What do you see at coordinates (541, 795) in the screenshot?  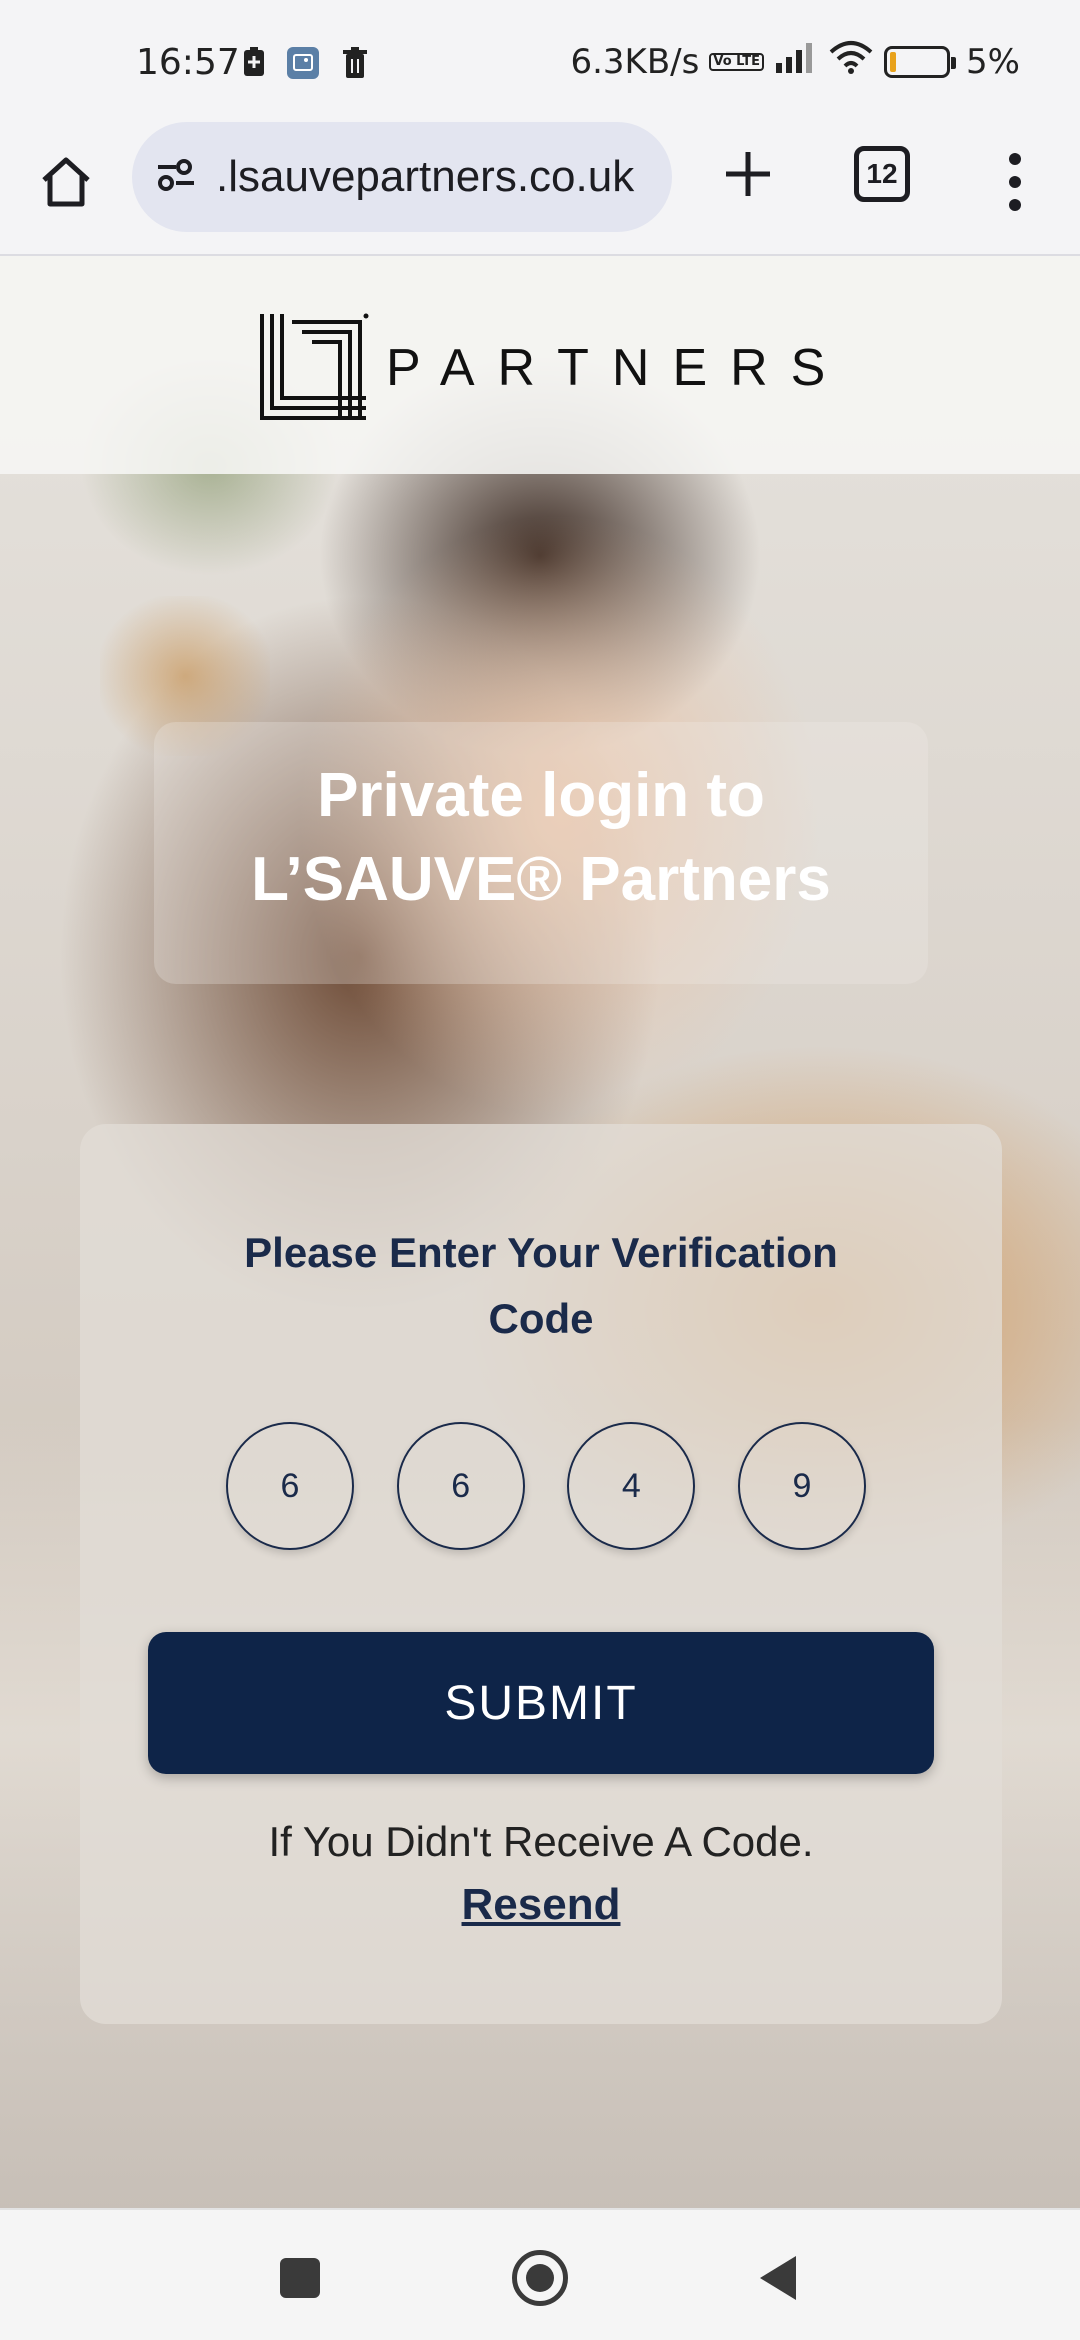 I see `hero-title-line-1: Private login to` at bounding box center [541, 795].